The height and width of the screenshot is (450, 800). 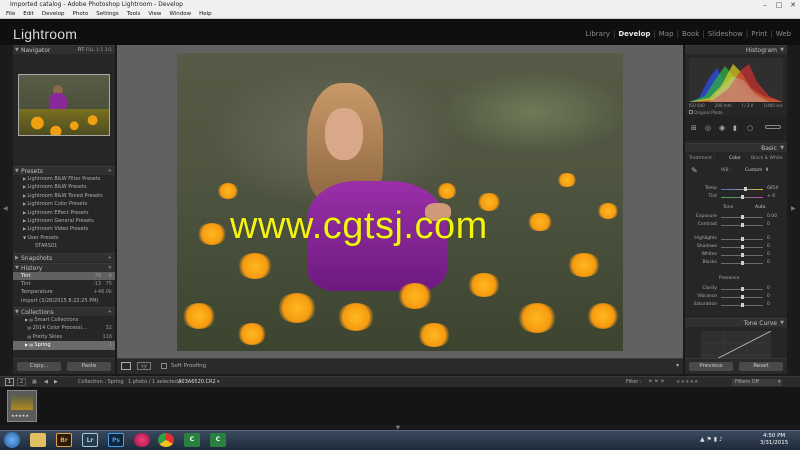 I want to click on photoshop-icon: Ps, so click(x=116, y=440).